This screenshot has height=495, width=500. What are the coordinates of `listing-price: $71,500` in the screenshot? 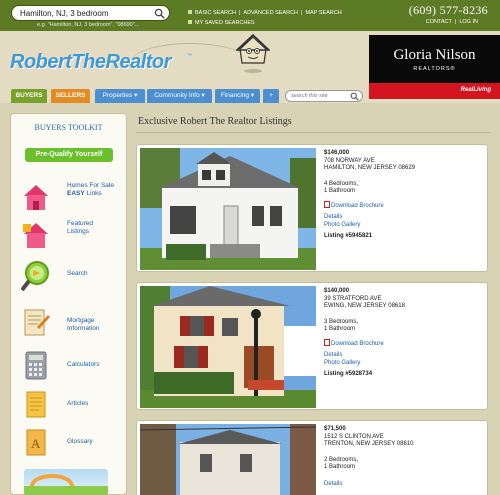 It's located at (335, 429).